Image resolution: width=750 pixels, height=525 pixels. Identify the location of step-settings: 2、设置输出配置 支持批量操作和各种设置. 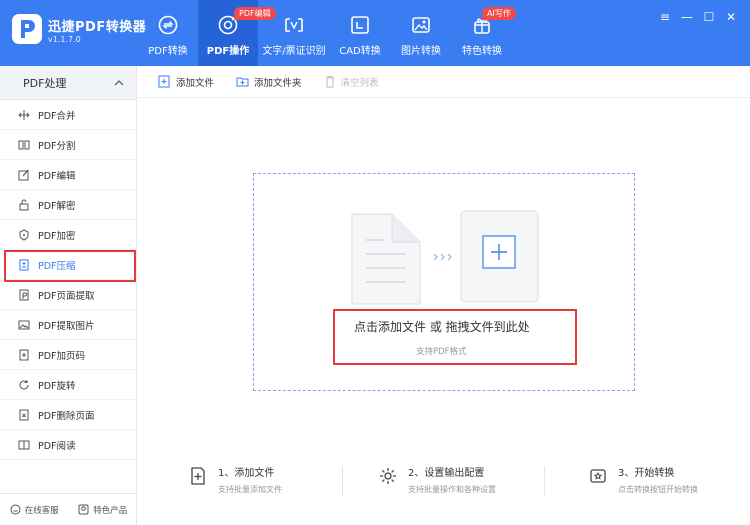
(437, 478).